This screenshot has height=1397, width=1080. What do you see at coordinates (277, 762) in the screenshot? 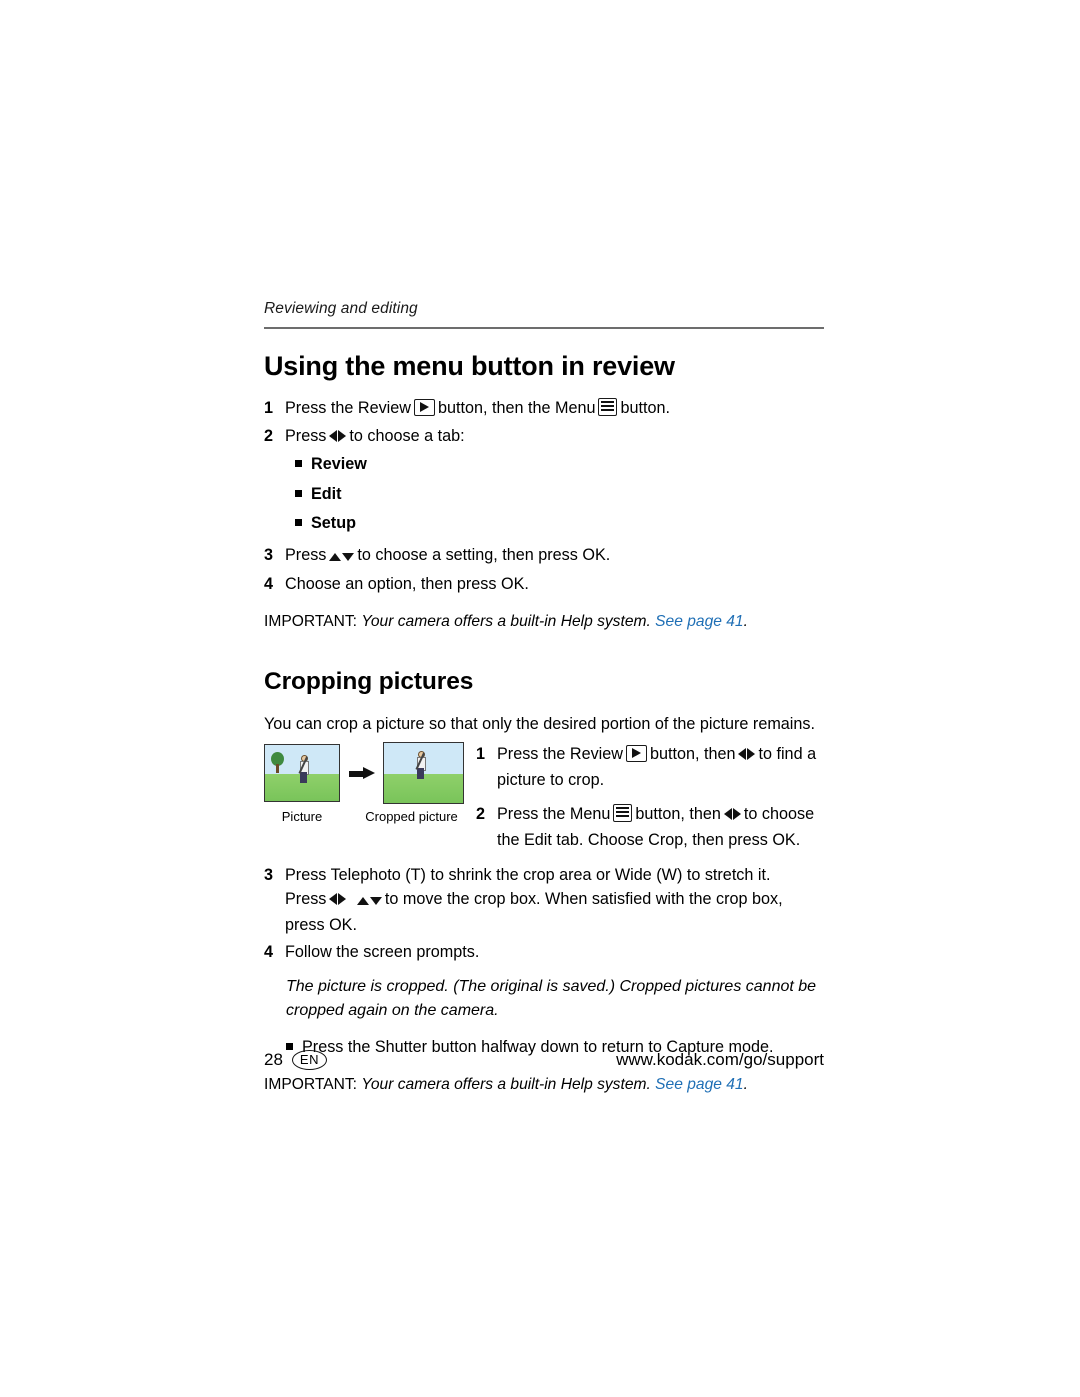
I see `tree-illustration` at bounding box center [277, 762].